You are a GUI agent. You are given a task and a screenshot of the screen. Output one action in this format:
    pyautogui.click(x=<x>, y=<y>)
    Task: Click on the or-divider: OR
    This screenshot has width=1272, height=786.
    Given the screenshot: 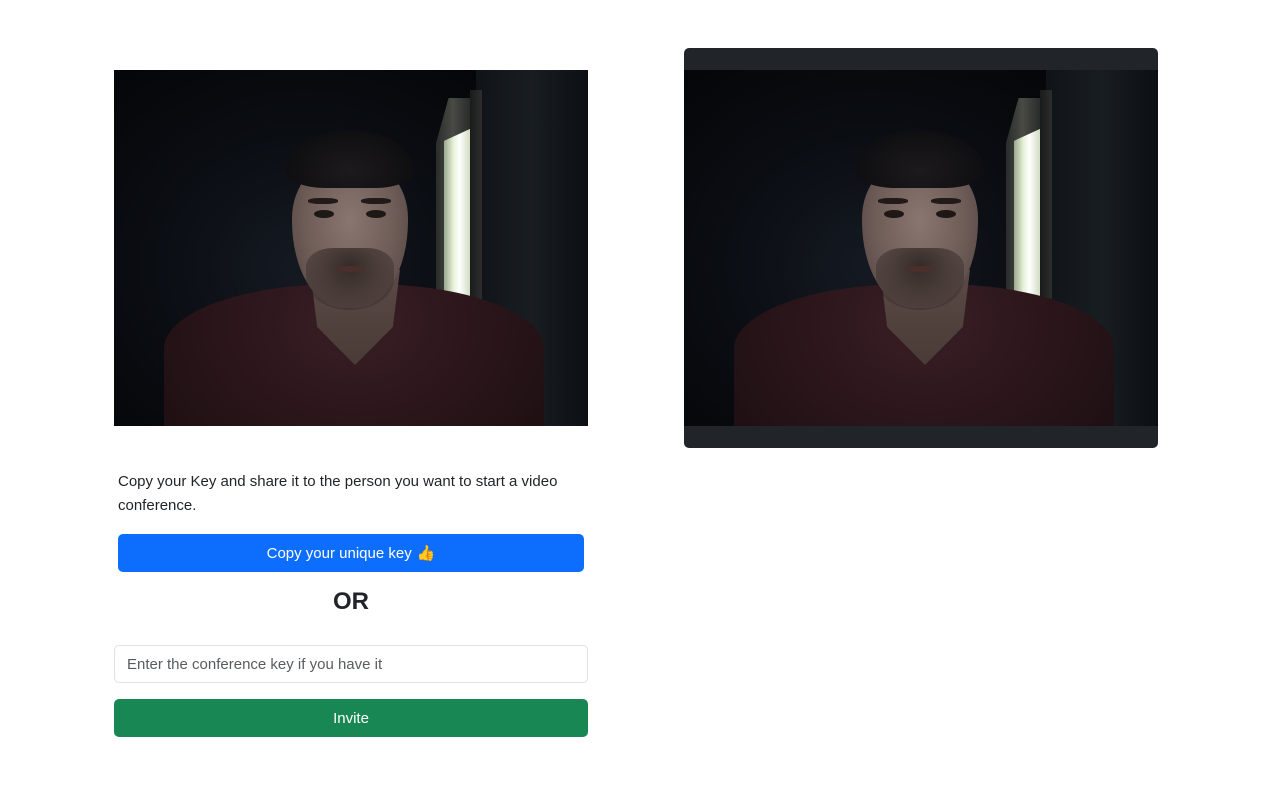 What is the action you would take?
    pyautogui.click(x=351, y=601)
    